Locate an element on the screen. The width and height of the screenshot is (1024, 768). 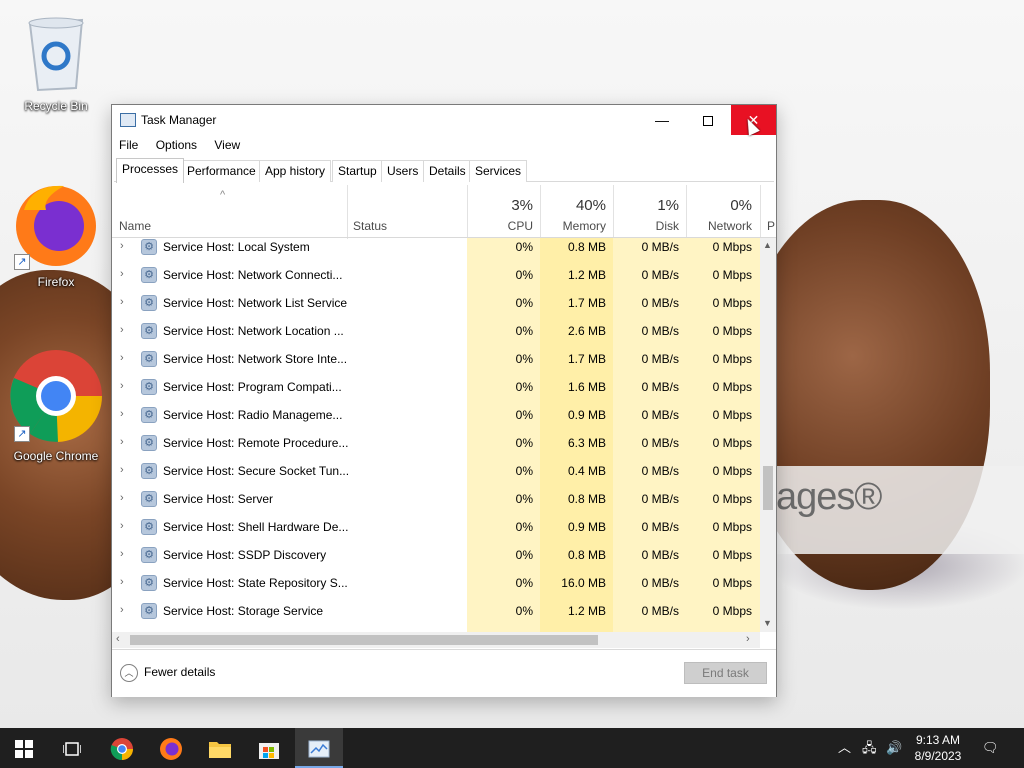
process-memory: 0.9 MB is located at coordinates (586, 527).